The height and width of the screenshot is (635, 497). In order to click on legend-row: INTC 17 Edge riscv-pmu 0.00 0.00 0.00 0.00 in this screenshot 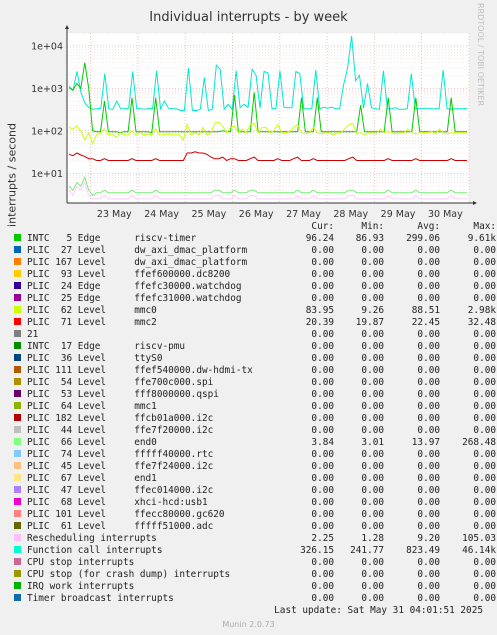, I will do `click(255, 347)`.